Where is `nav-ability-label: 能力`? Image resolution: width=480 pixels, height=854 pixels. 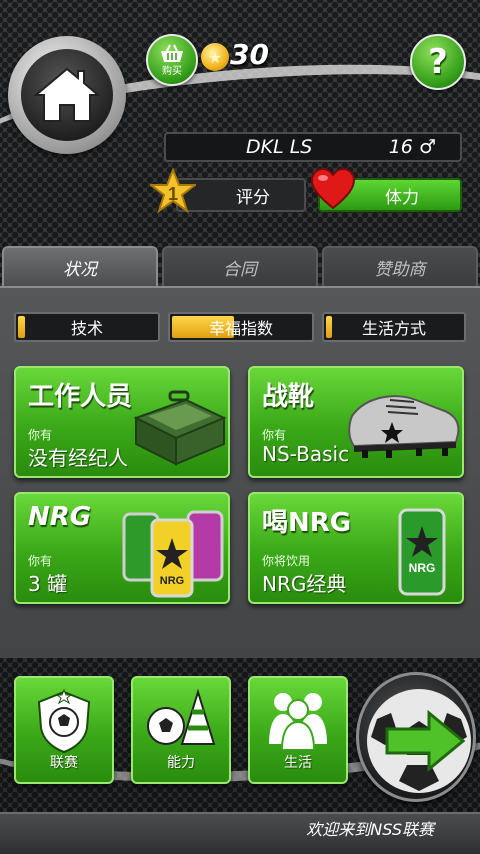
nav-ability-label: 能力 is located at coordinates (181, 763).